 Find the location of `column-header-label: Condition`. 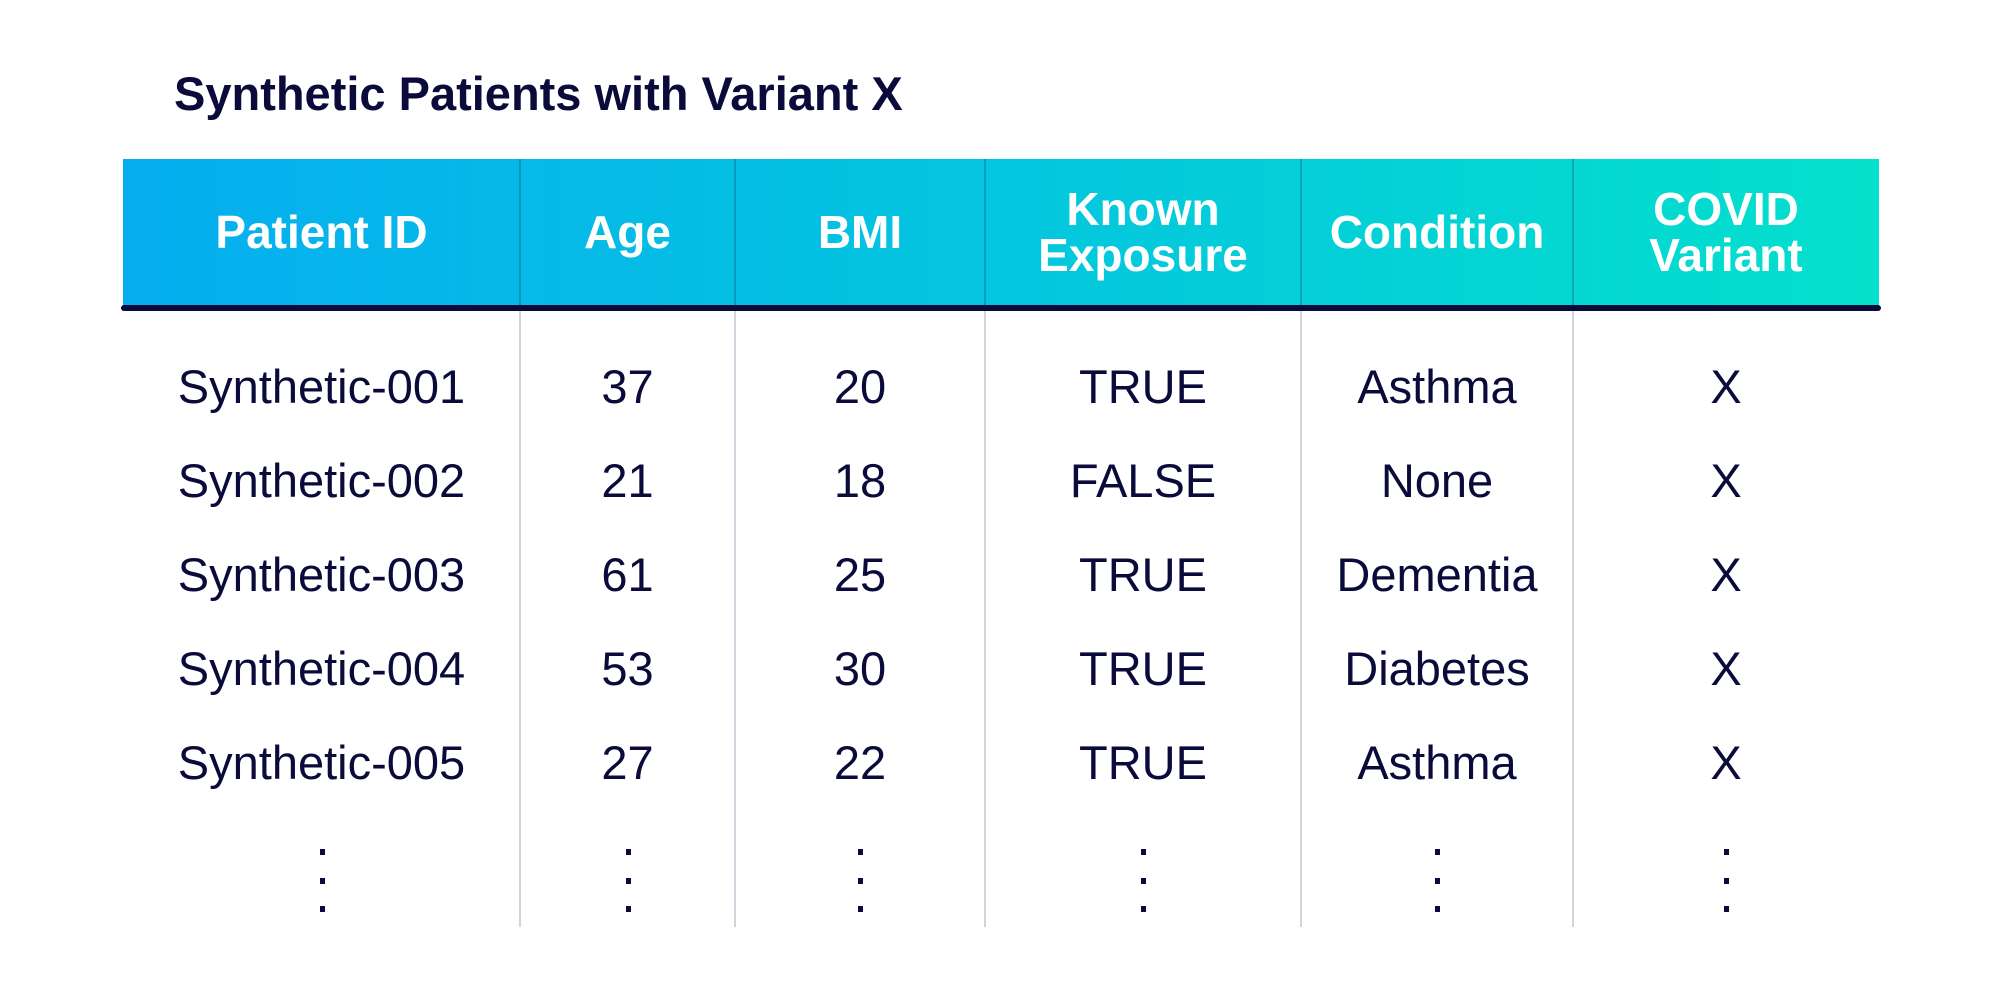

column-header-label: Condition is located at coordinates (1437, 232).